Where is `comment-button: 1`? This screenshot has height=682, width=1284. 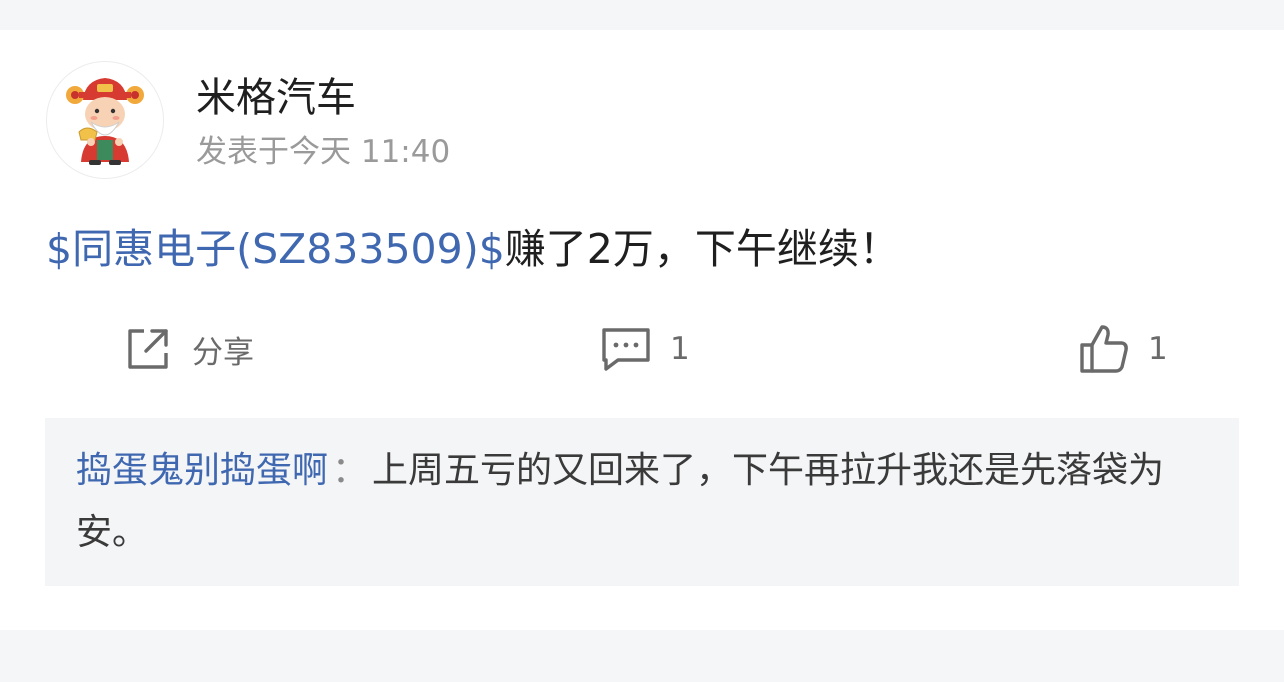
comment-button: 1 is located at coordinates (645, 349).